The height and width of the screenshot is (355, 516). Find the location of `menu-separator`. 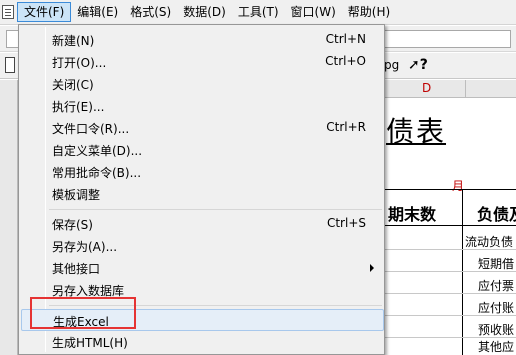

menu-separator is located at coordinates (215, 209).